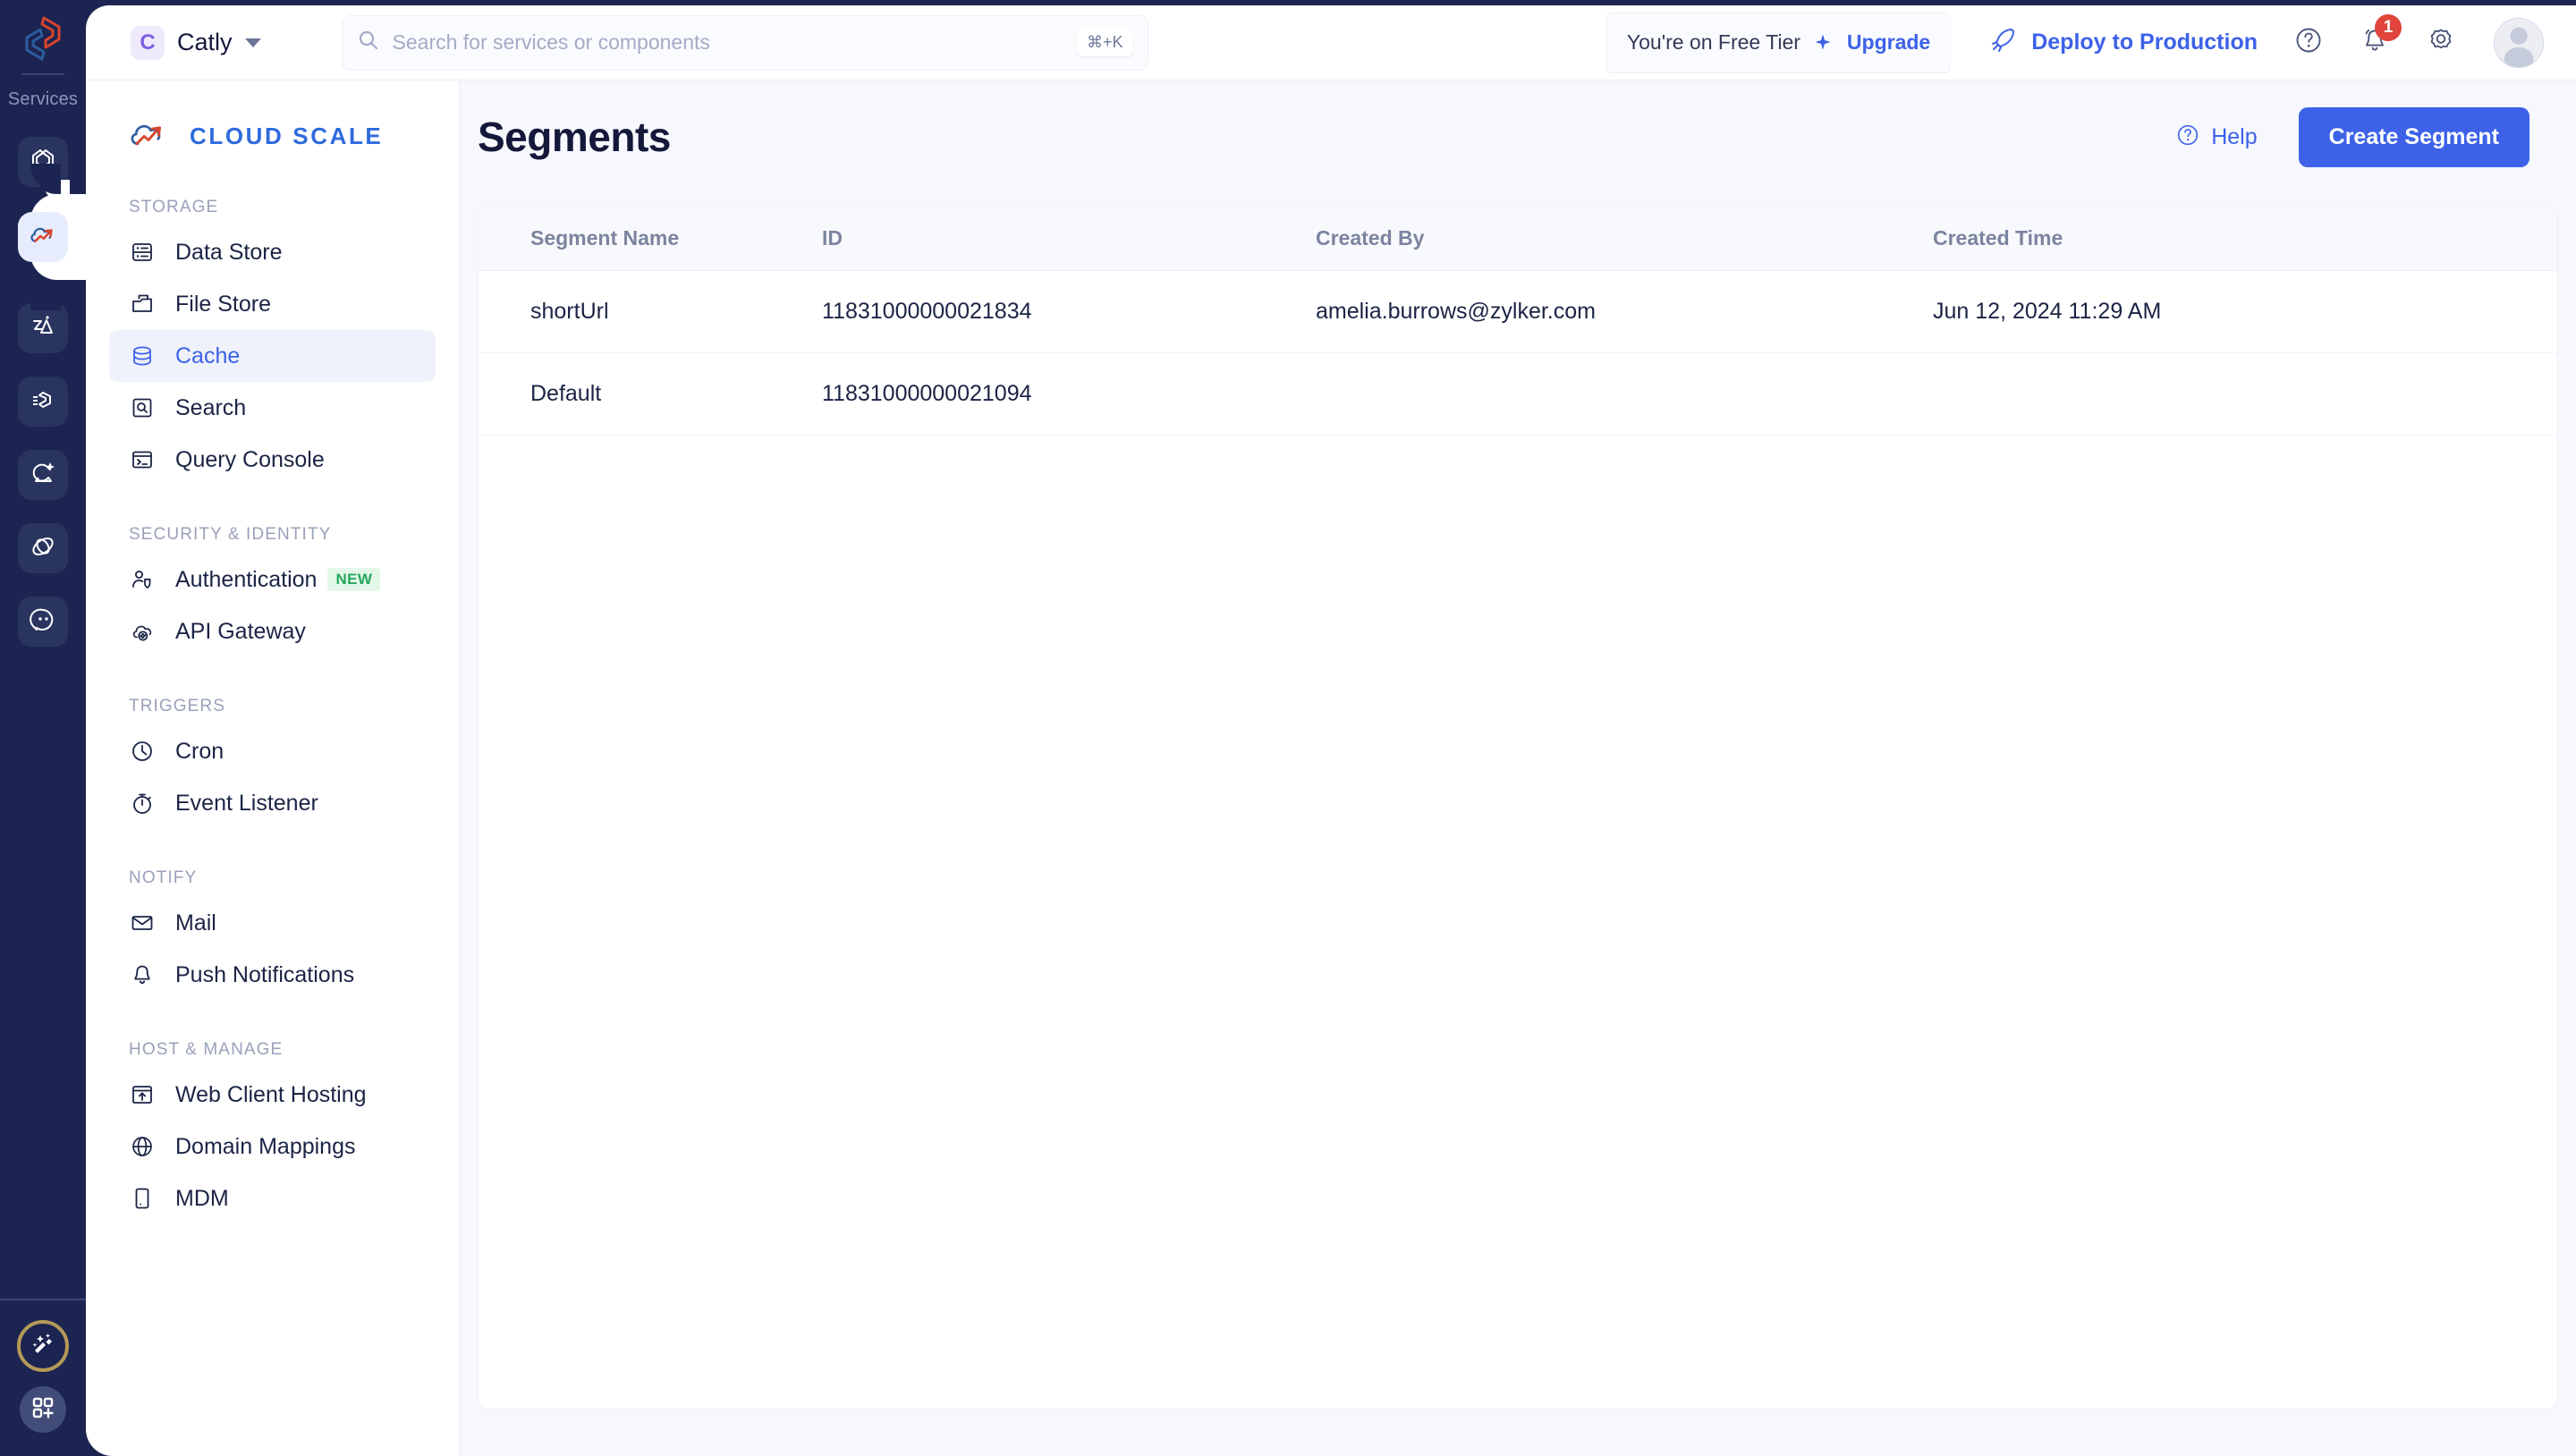 The image size is (2576, 1456). Describe the element at coordinates (272, 923) in the screenshot. I see `sidebar-item-mail: Mail` at that location.